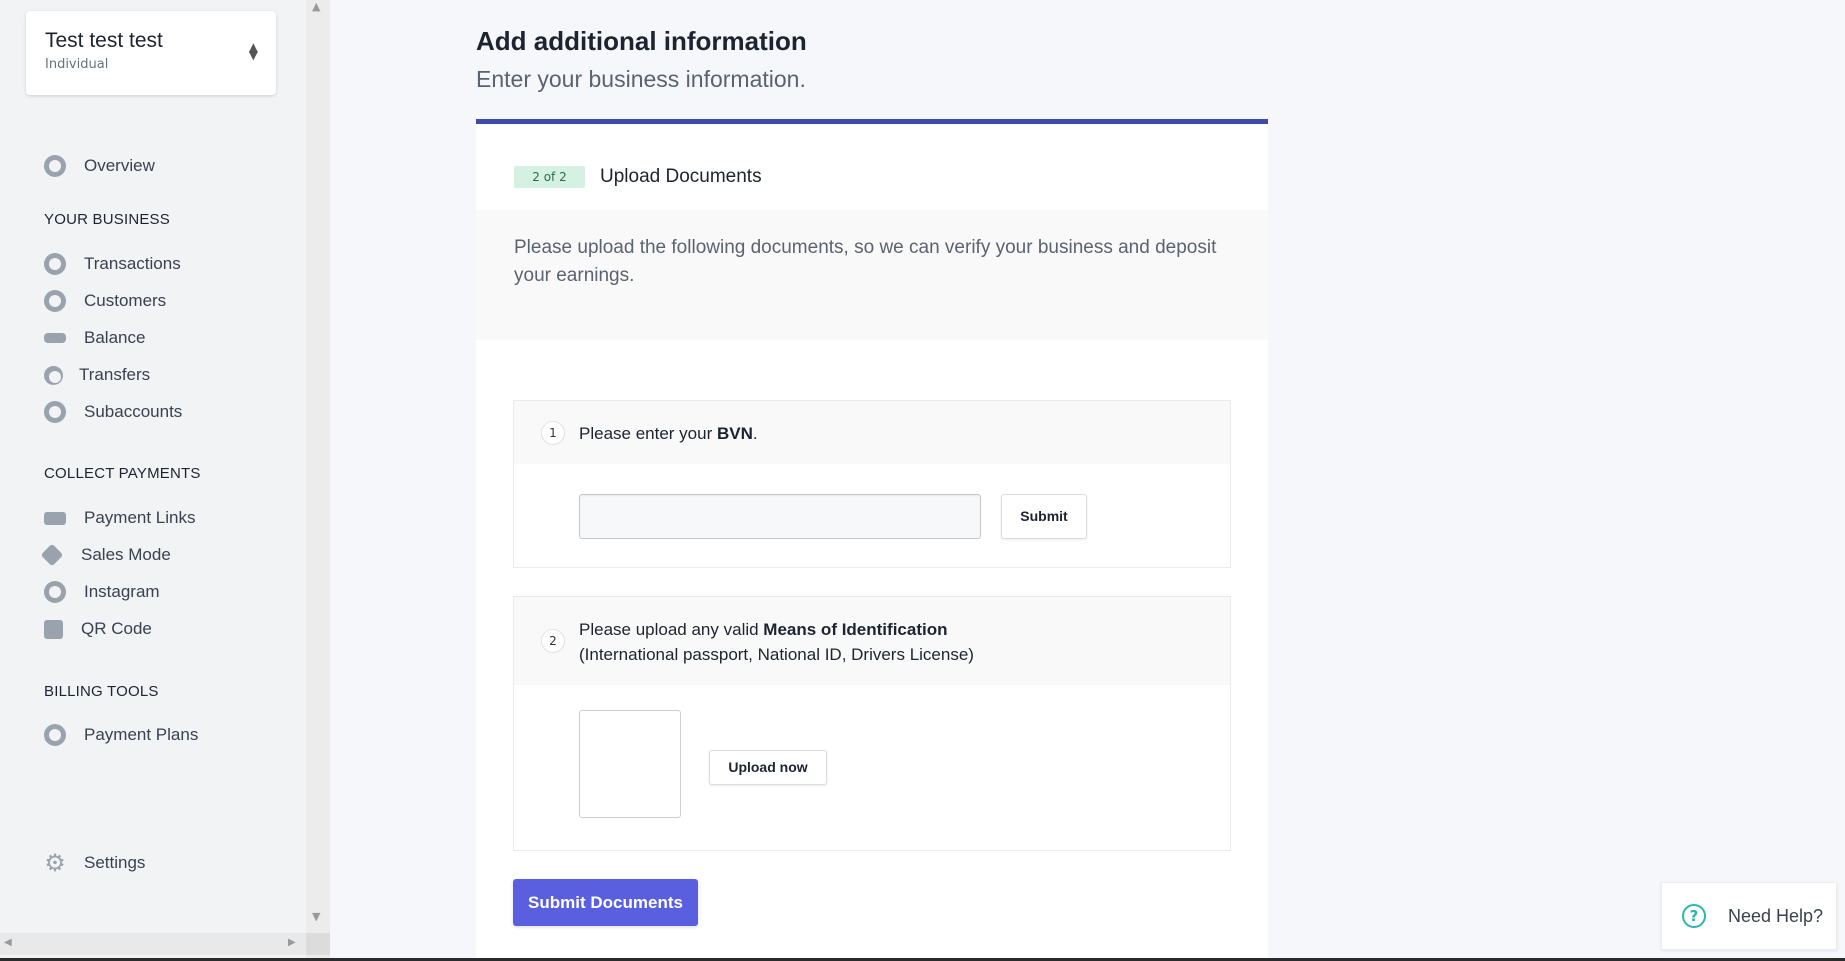 This screenshot has height=961, width=1845. I want to click on scrollbar-corner, so click(318, 944).